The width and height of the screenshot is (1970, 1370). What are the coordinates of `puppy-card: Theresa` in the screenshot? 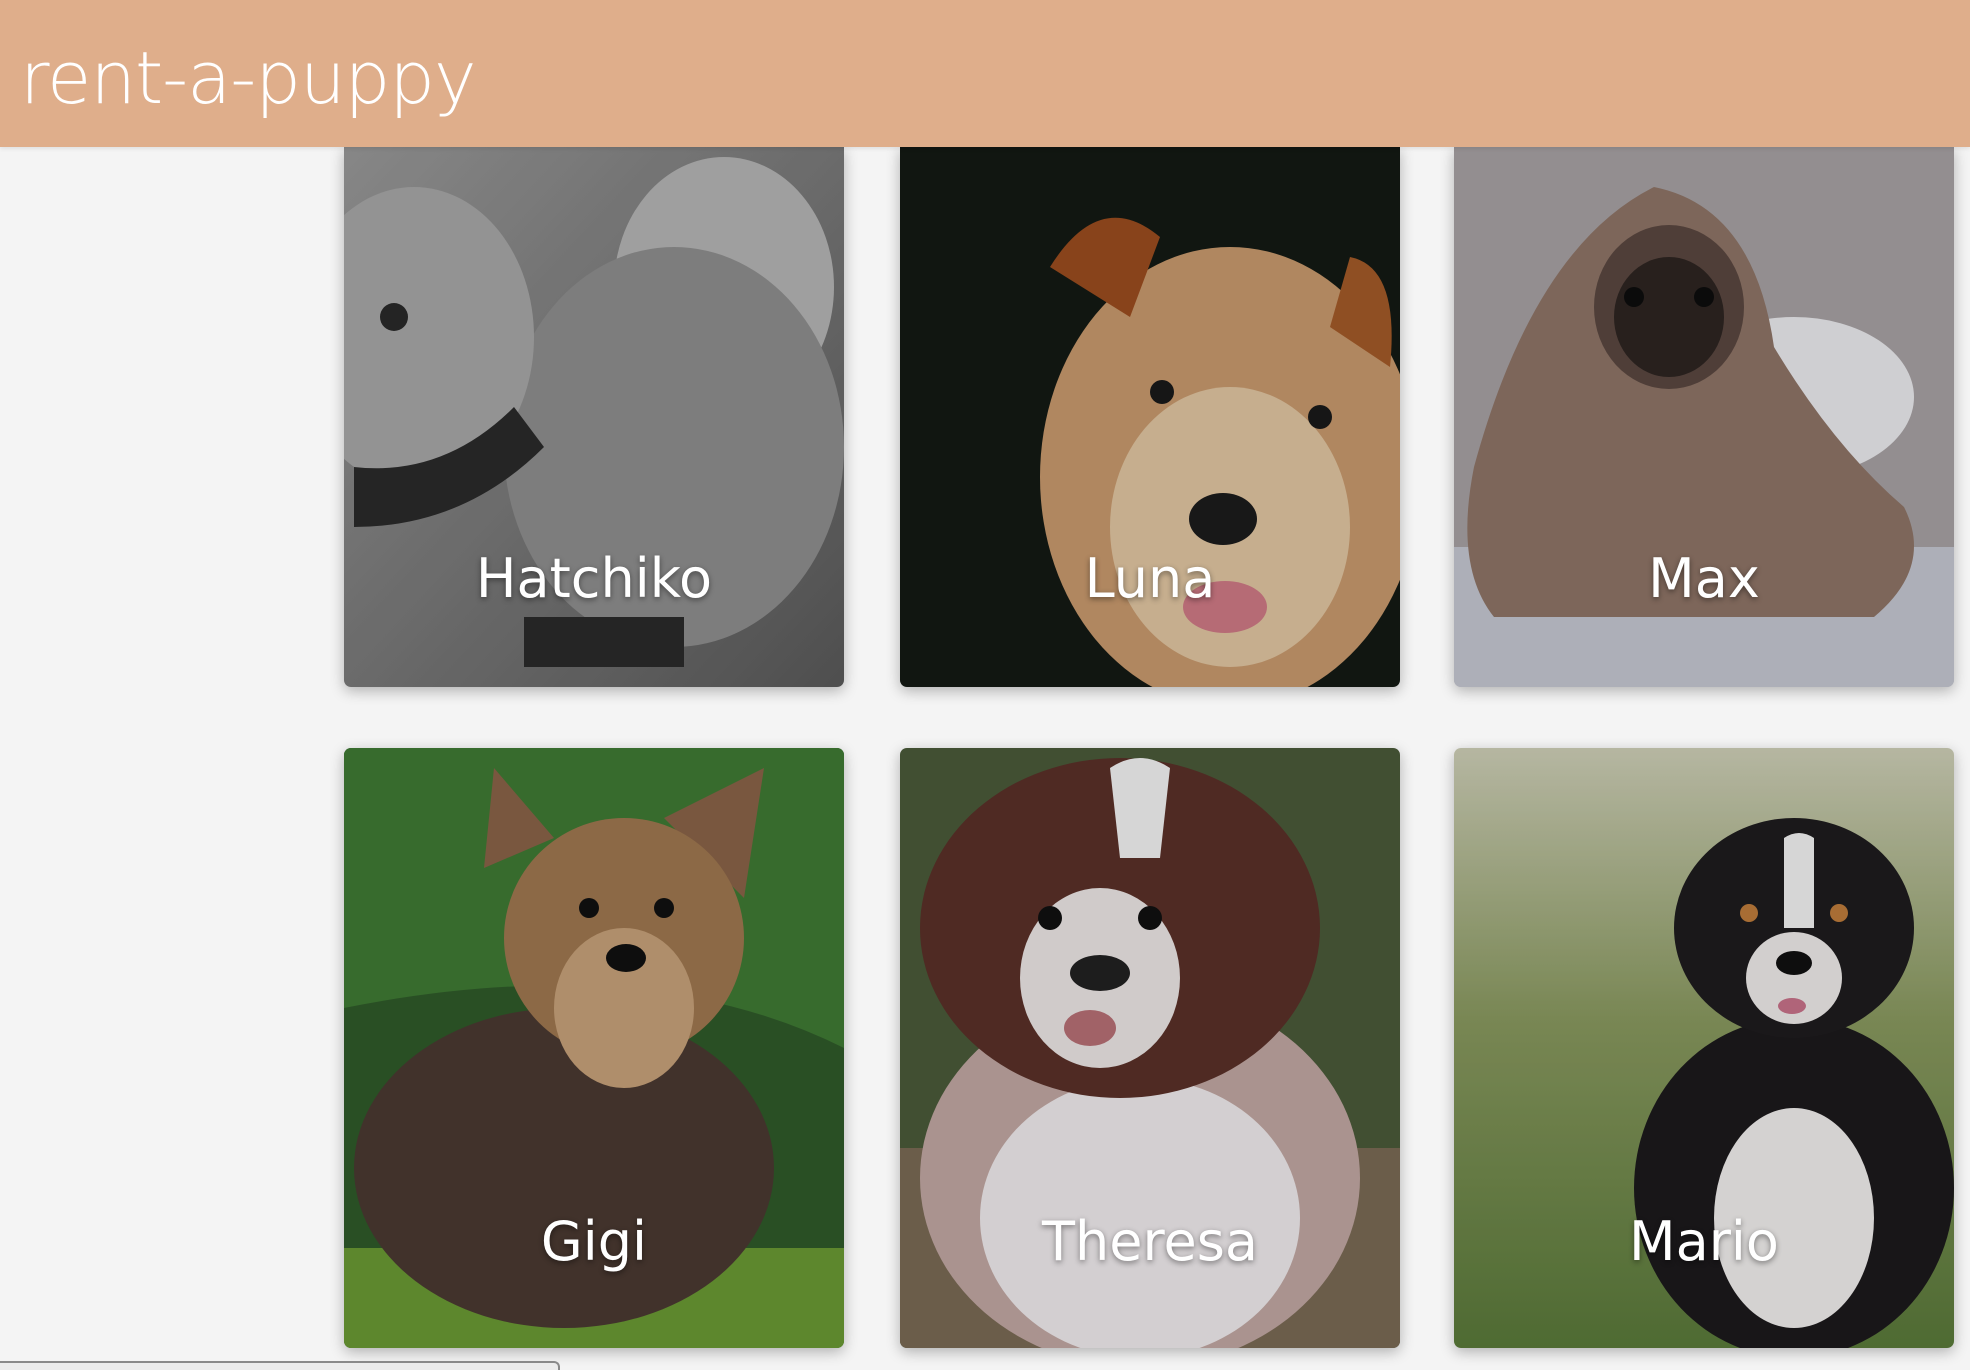 It's located at (1150, 1048).